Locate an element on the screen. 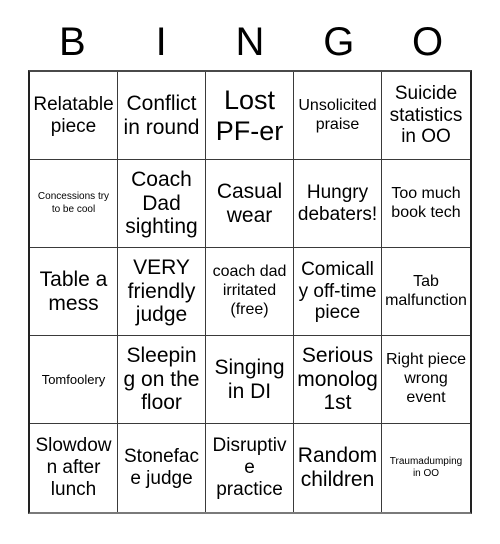  bingo-cell-free: coach dad irritated (free) is located at coordinates (250, 292).